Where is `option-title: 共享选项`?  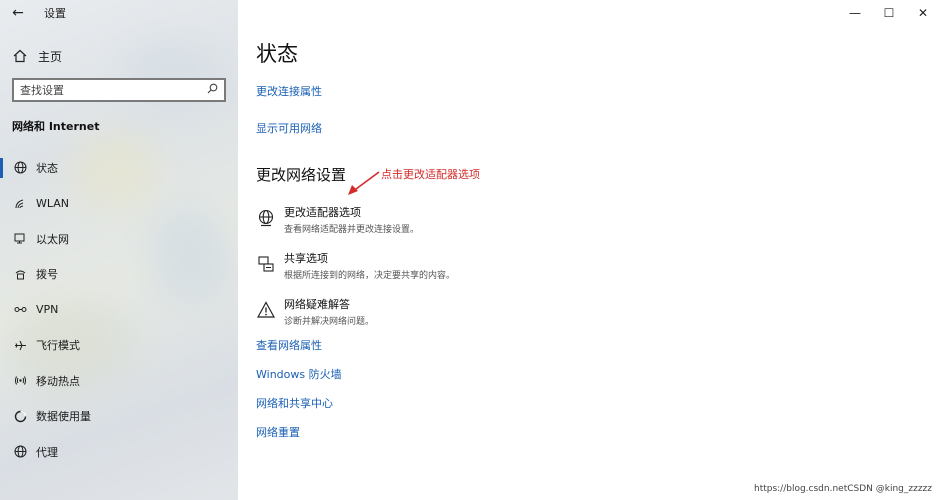 option-title: 共享选项 is located at coordinates (306, 258).